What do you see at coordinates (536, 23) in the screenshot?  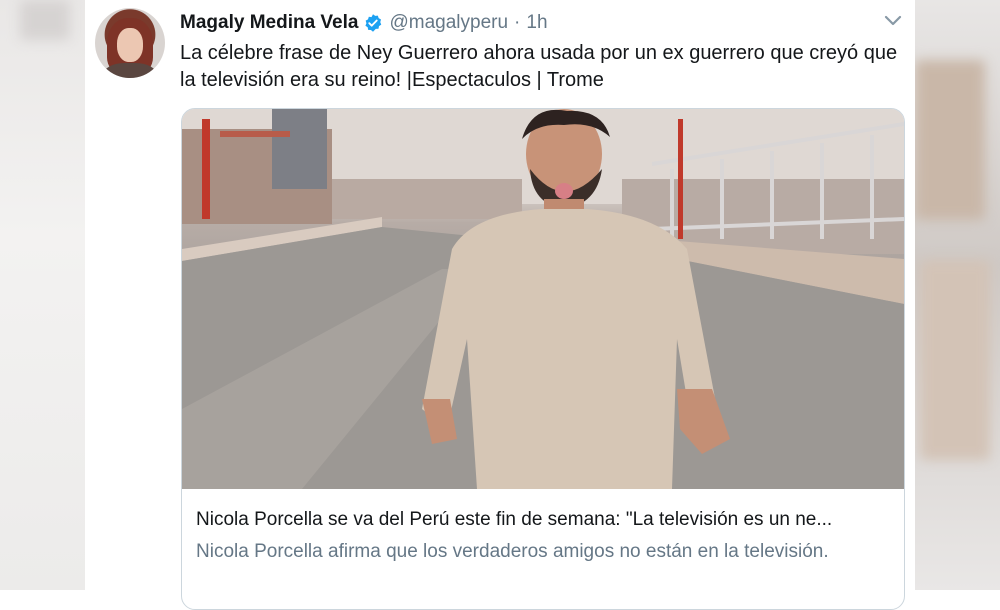 I see `tweet-timestamp: 1h` at bounding box center [536, 23].